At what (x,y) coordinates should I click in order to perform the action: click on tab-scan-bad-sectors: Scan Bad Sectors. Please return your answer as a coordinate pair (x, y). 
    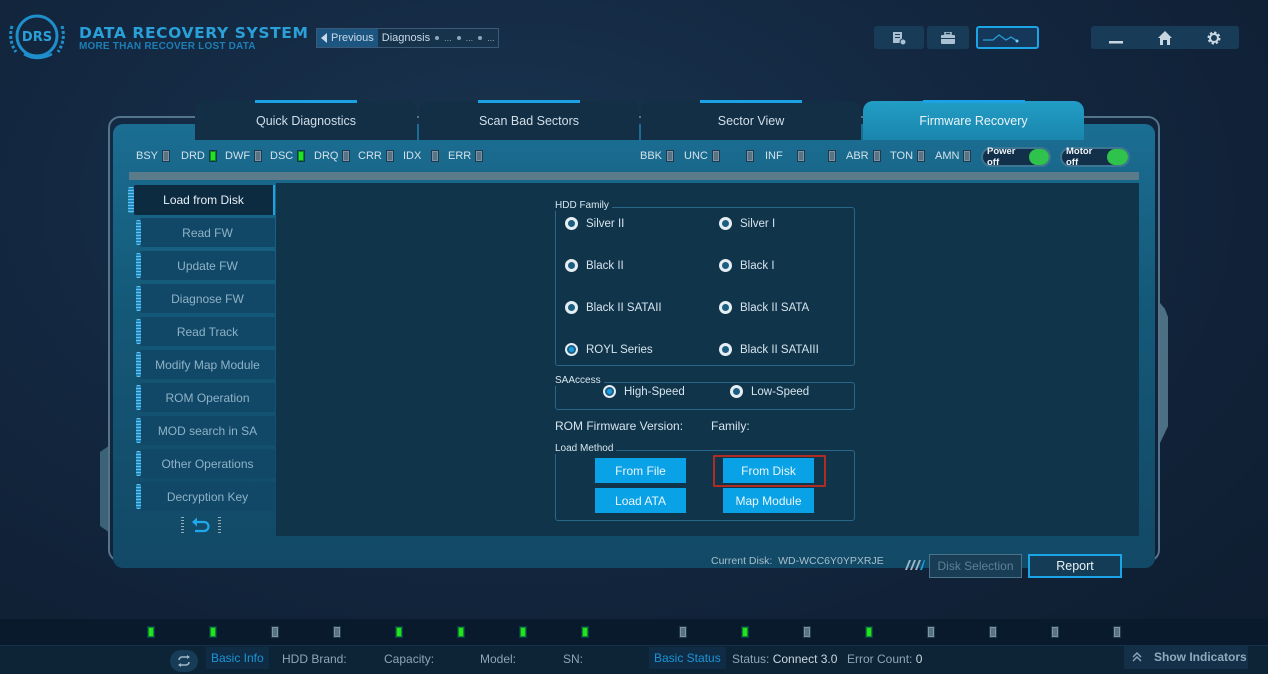
    Looking at the image, I should click on (529, 120).